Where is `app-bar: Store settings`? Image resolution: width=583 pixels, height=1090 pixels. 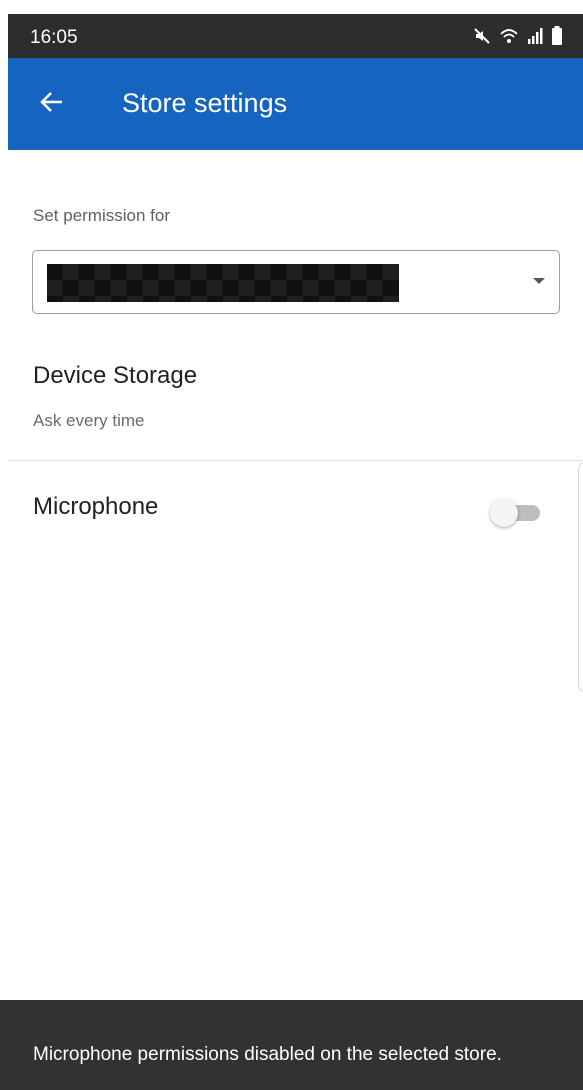
app-bar: Store settings is located at coordinates (295, 104).